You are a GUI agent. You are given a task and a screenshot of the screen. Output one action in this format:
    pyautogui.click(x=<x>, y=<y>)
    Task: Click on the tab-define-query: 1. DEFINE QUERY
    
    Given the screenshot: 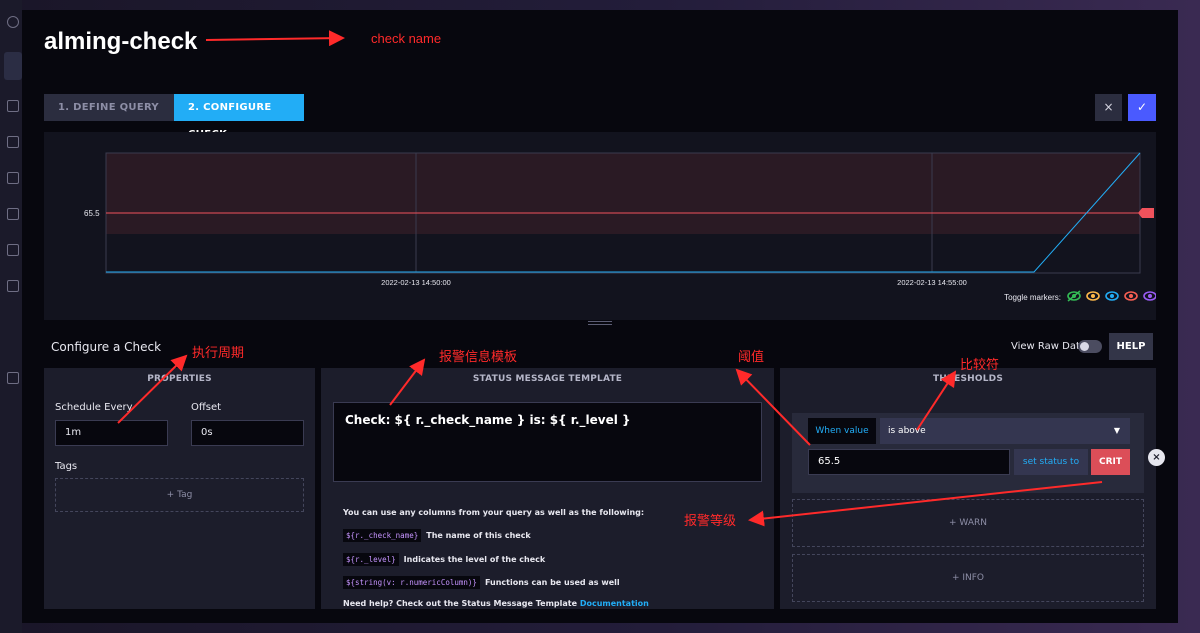 What is the action you would take?
    pyautogui.click(x=109, y=107)
    